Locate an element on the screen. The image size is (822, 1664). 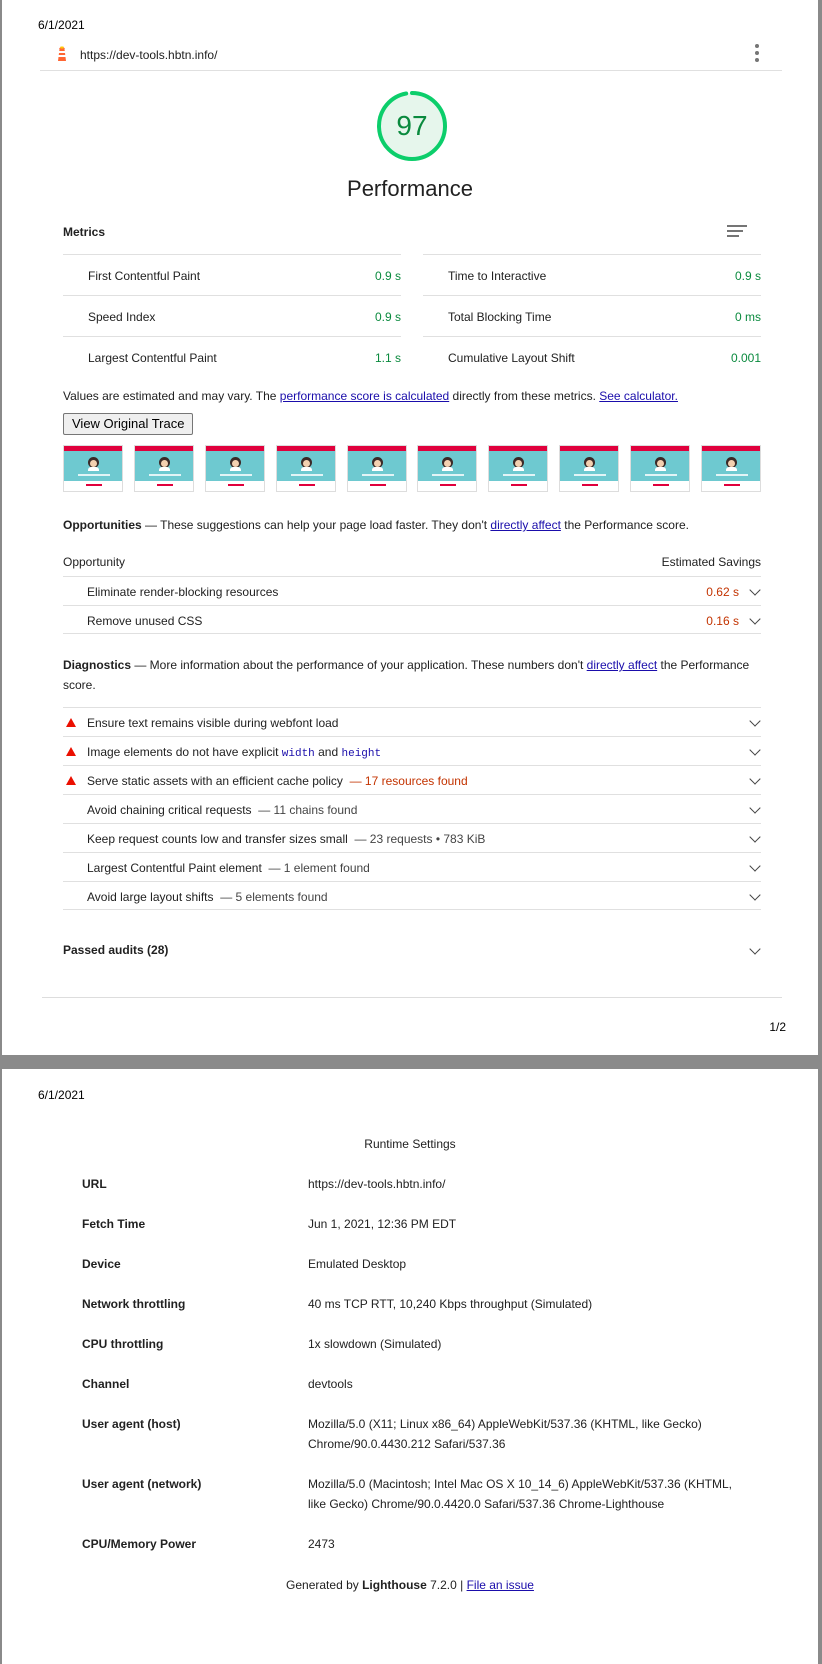
metric-label: Speed Index is located at coordinates (122, 317).